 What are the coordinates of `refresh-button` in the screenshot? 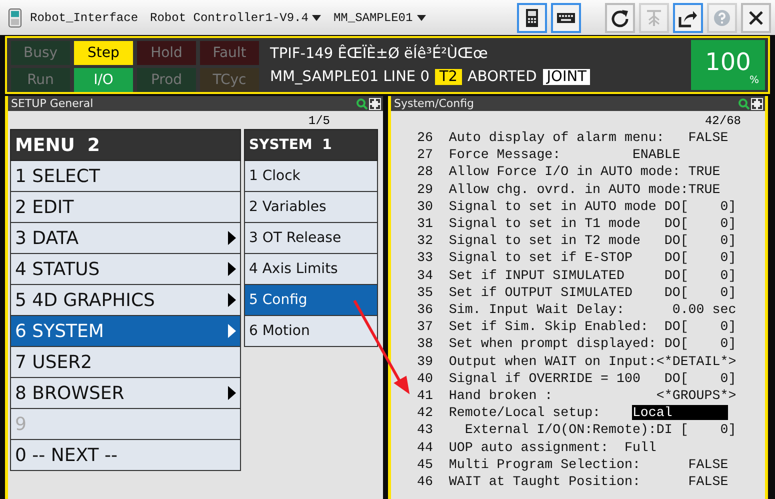 It's located at (620, 17).